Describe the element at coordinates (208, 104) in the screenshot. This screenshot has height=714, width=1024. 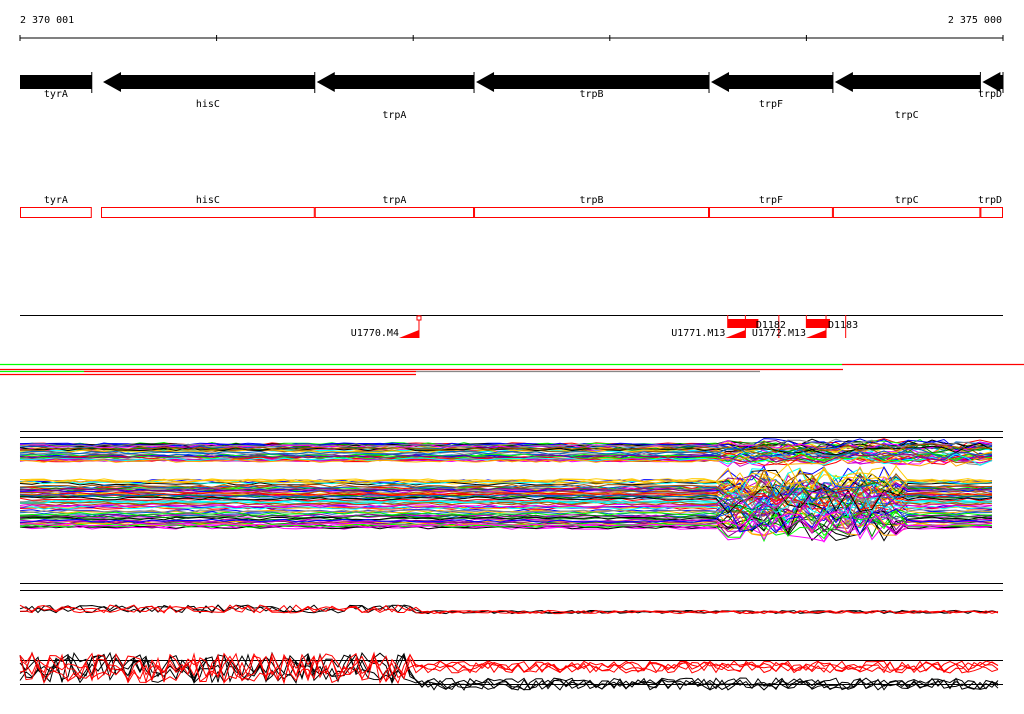
I see `gene-label: hisC` at that location.